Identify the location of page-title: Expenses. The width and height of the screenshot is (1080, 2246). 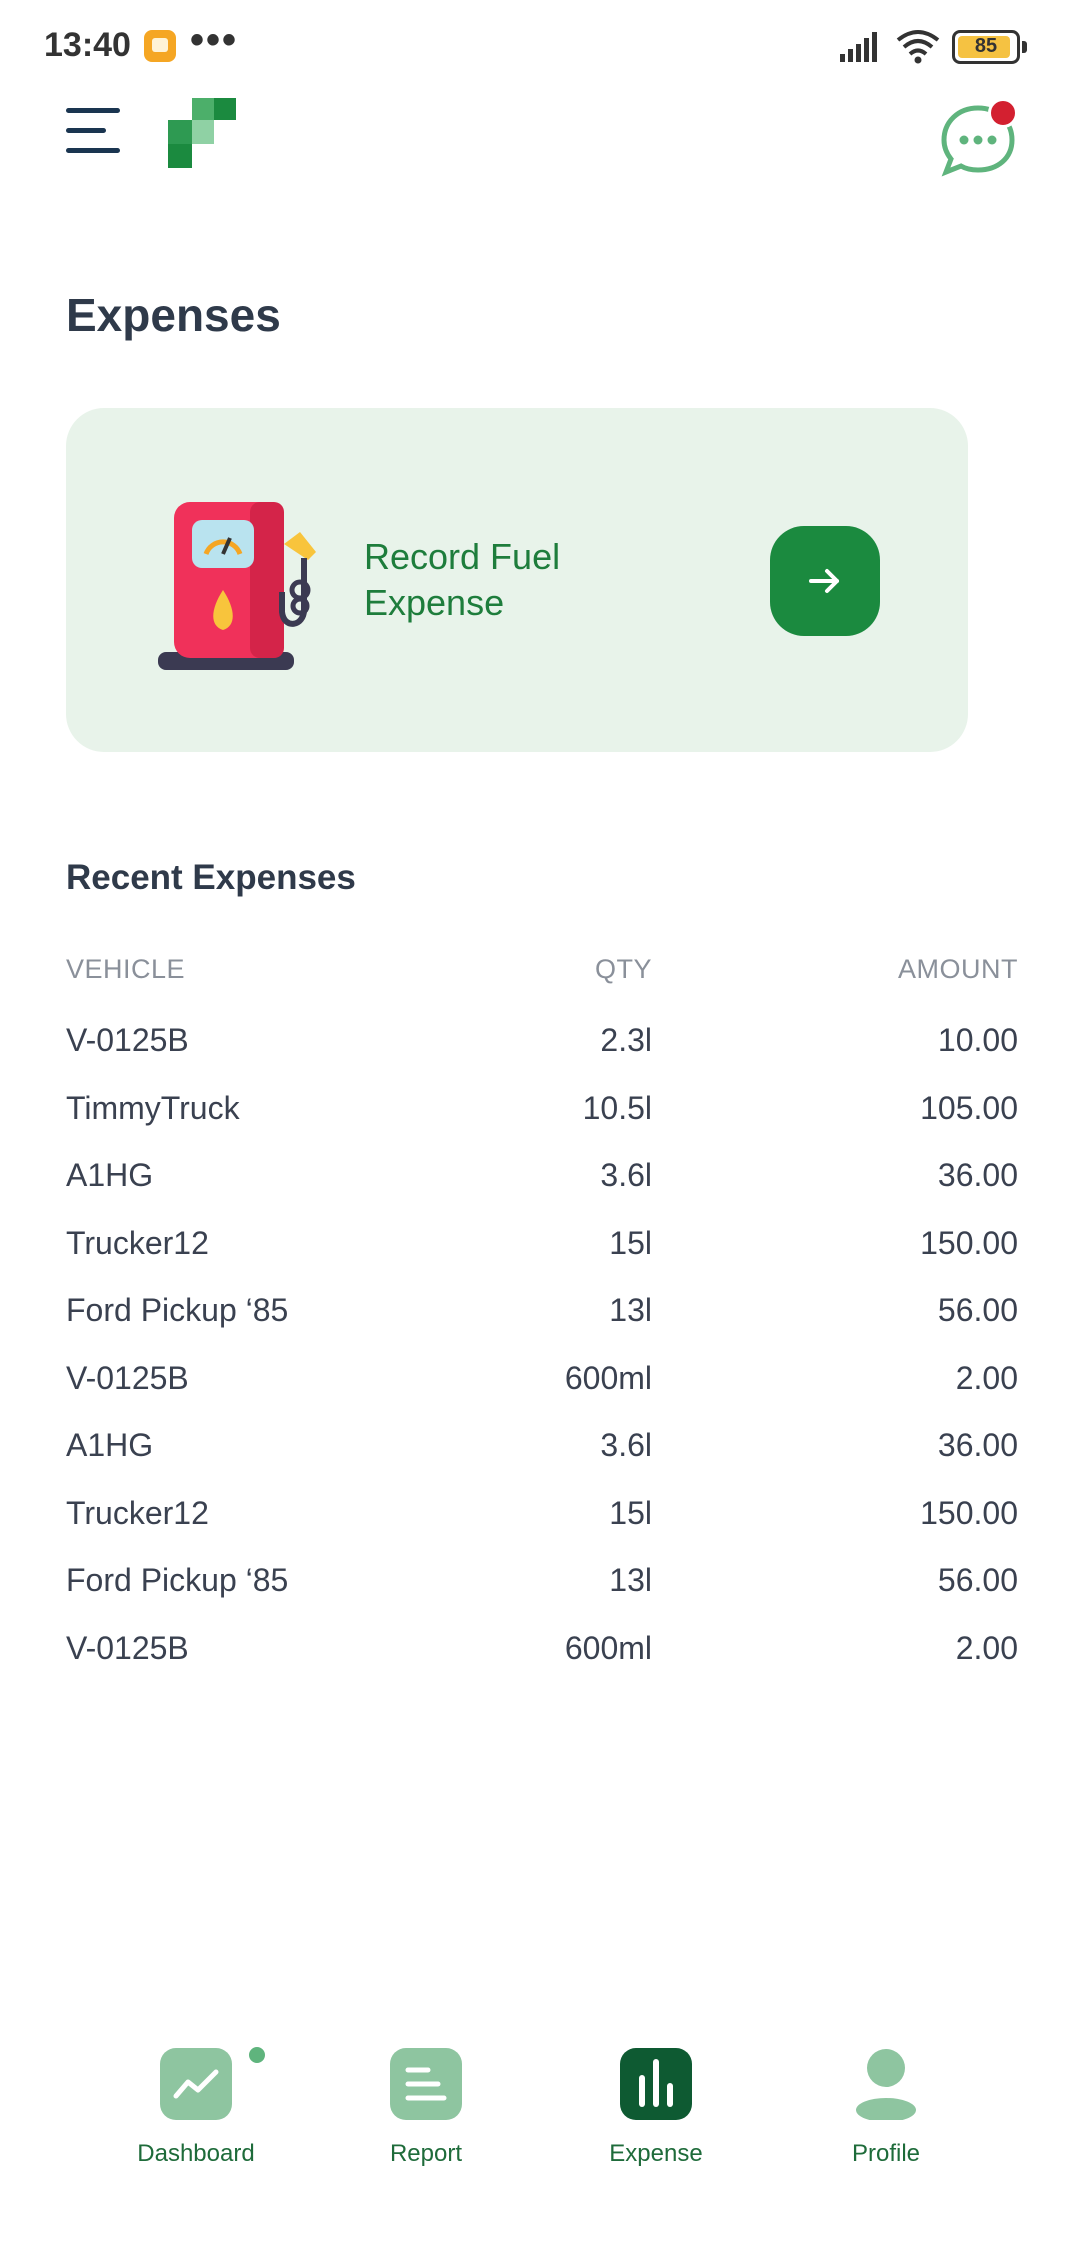
(173, 315).